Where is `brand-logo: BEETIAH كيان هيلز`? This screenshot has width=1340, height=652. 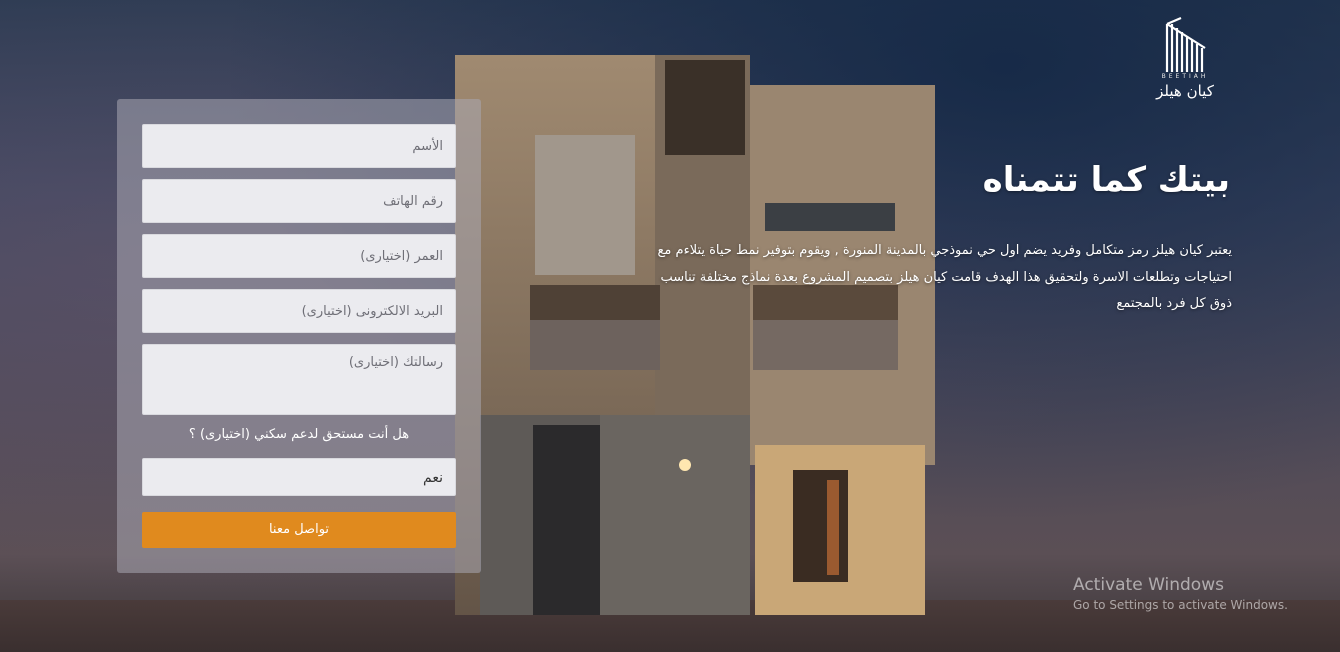 brand-logo: BEETIAH كيان هيلز is located at coordinates (1185, 58).